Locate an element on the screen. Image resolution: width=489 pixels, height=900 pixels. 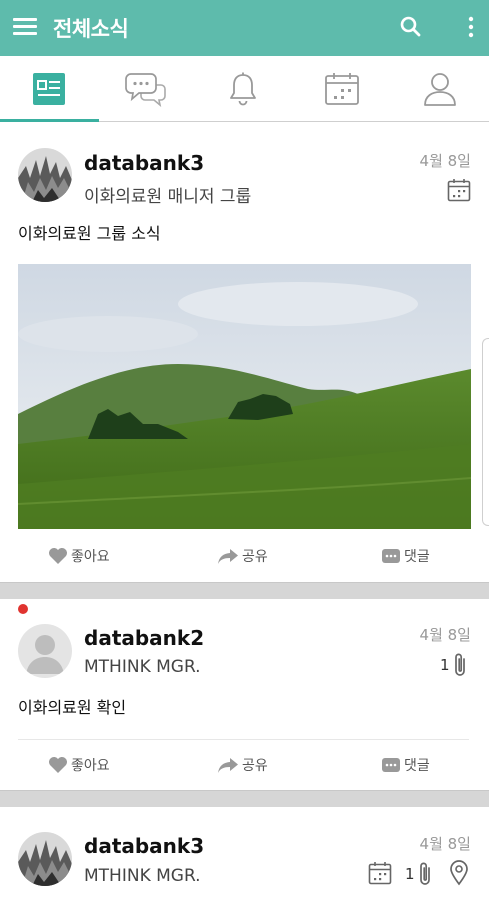
unread-indicator is located at coordinates (23, 609).